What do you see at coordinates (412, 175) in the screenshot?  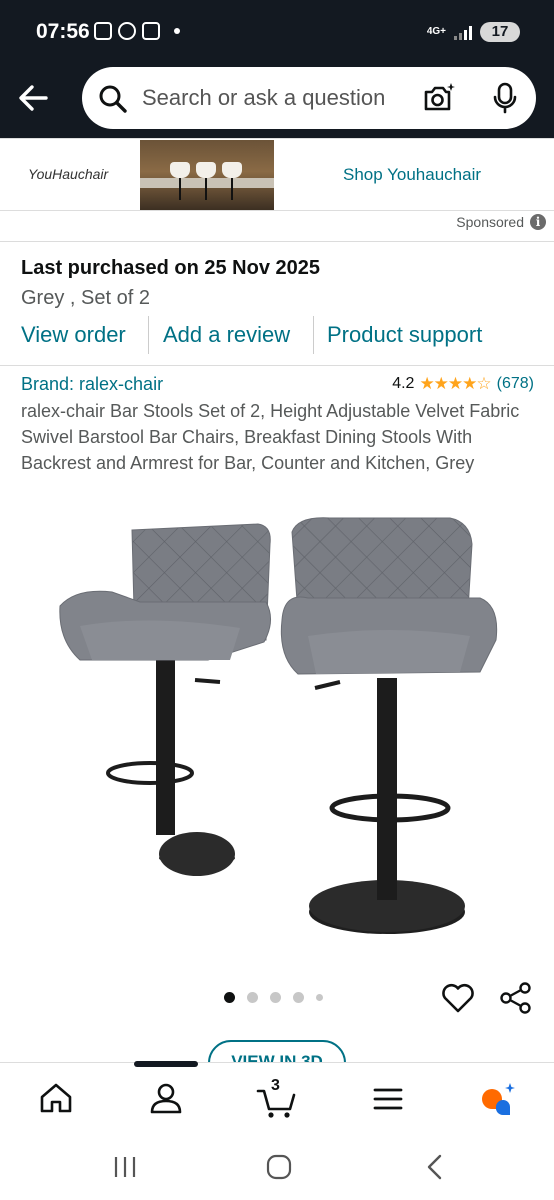 I see `shop-brand-link: Shop Youhauchair` at bounding box center [412, 175].